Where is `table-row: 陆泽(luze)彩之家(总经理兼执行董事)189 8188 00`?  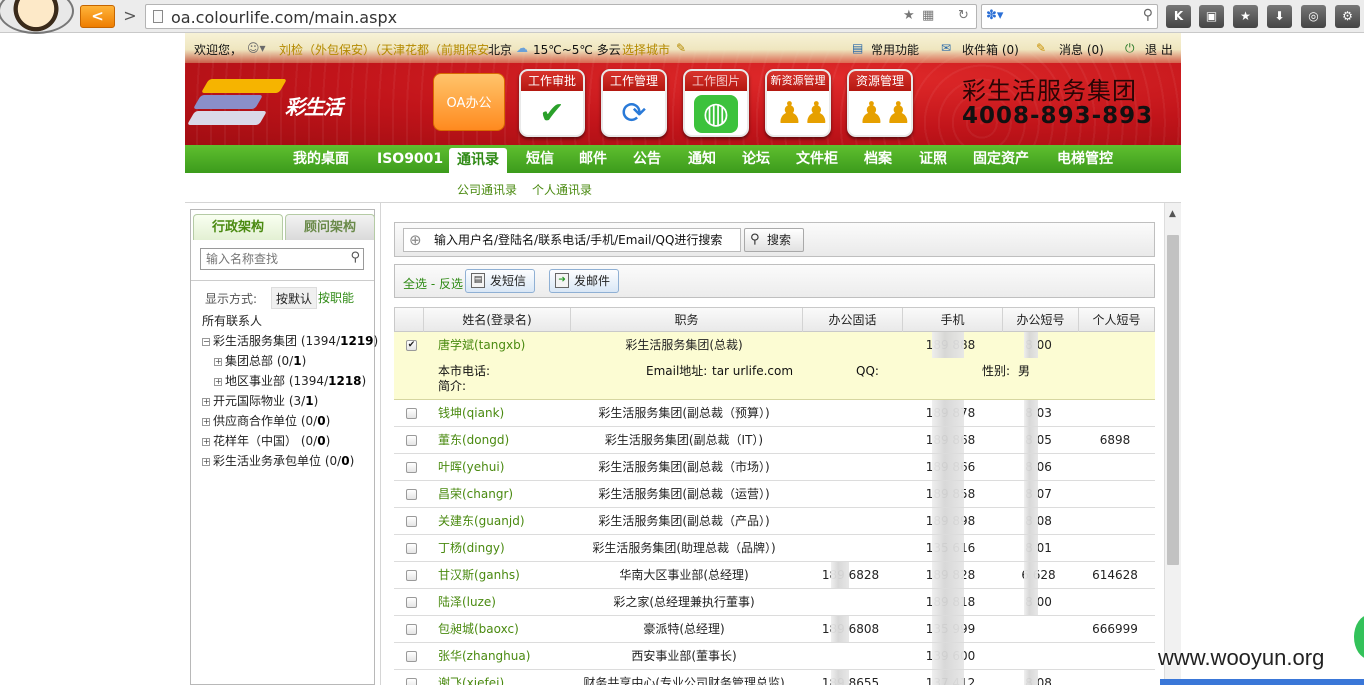 table-row: 陆泽(luze)彩之家(总经理兼执行董事)189 8188 00 is located at coordinates (774, 602).